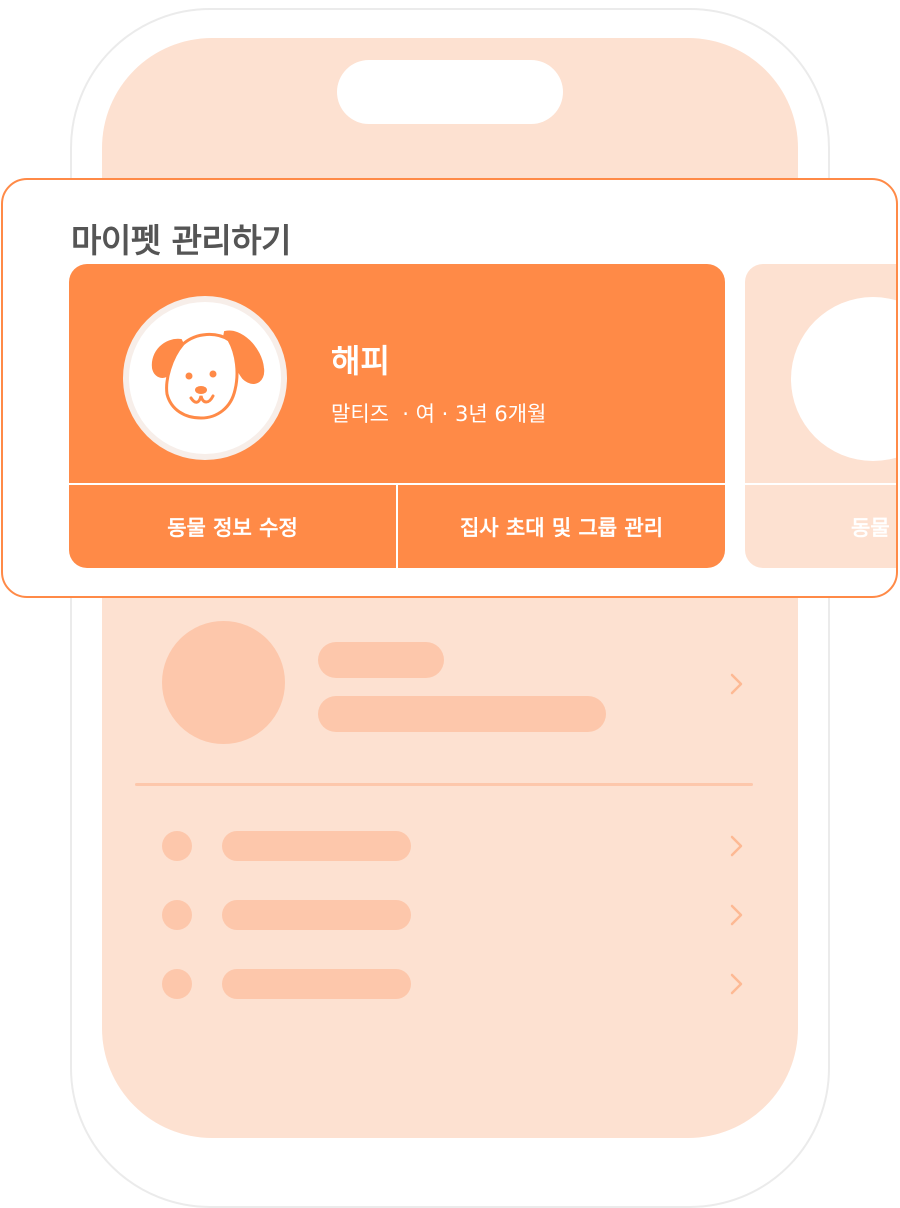  I want to click on next-pet-card: 동물, so click(820, 416).